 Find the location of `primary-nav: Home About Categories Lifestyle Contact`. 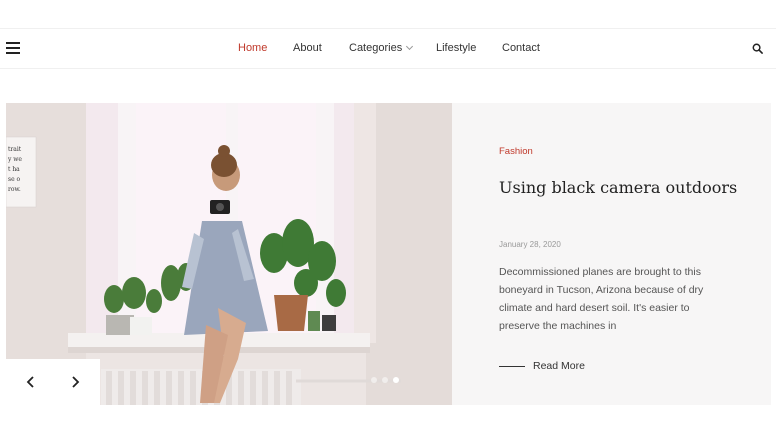

primary-nav: Home About Categories Lifestyle Contact is located at coordinates (388, 48).